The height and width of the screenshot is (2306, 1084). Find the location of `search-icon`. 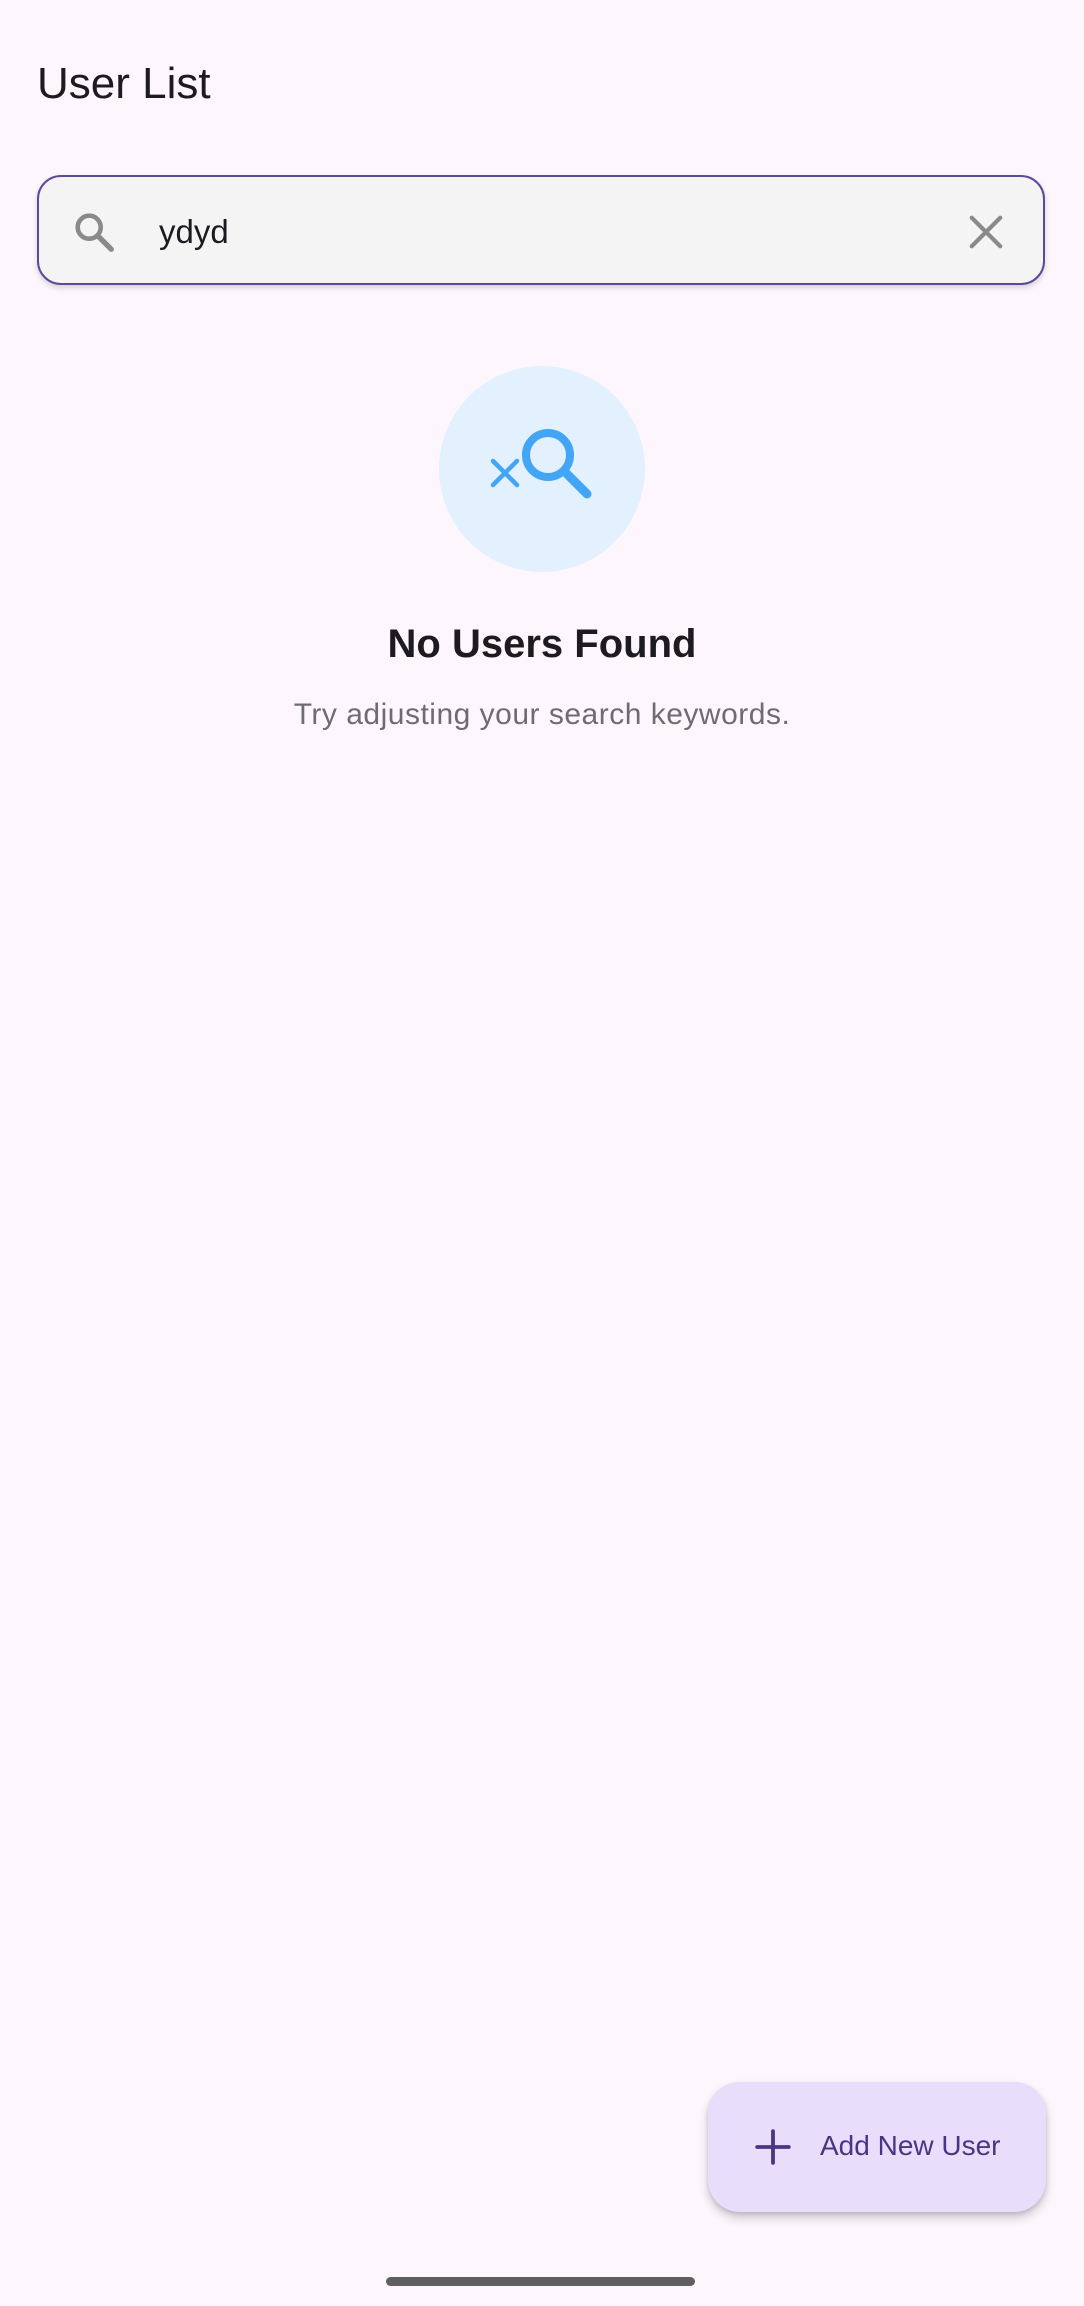

search-icon is located at coordinates (94, 232).